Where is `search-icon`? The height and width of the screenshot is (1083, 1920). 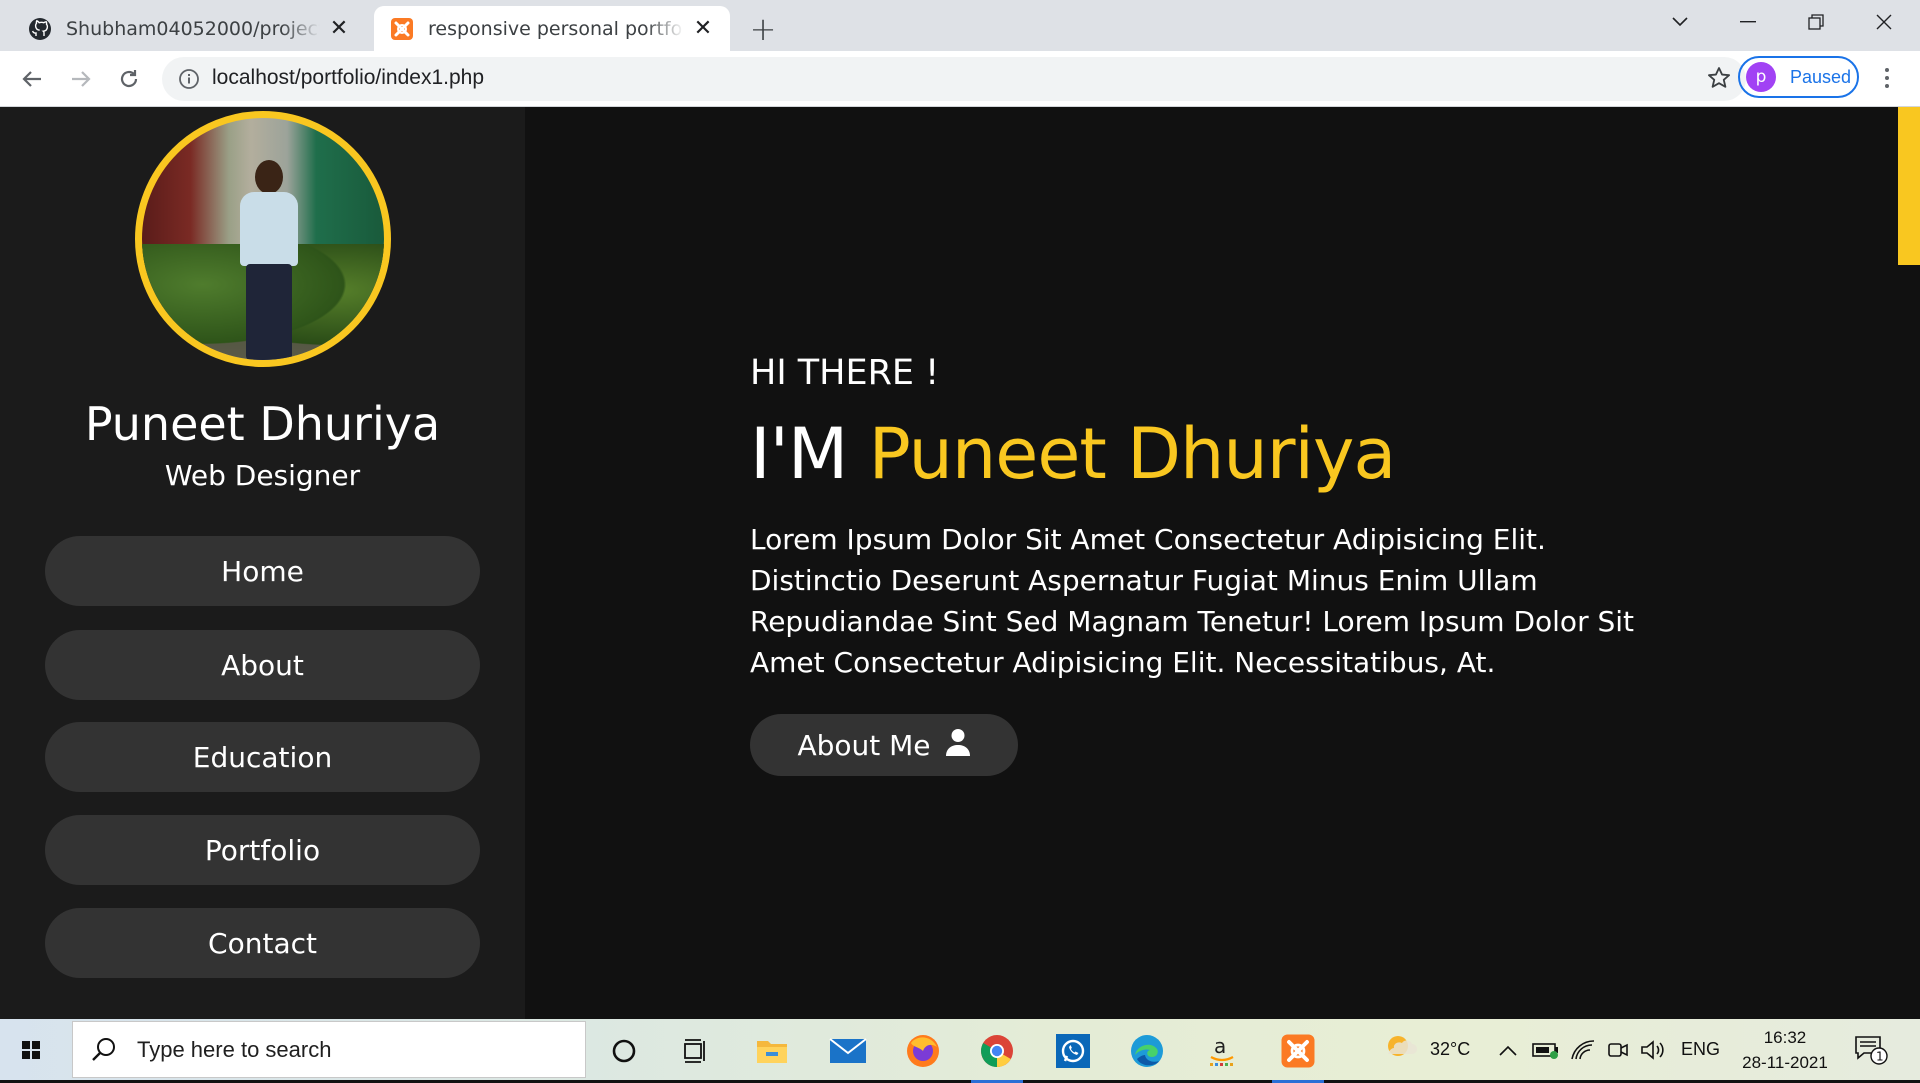 search-icon is located at coordinates (104, 1050).